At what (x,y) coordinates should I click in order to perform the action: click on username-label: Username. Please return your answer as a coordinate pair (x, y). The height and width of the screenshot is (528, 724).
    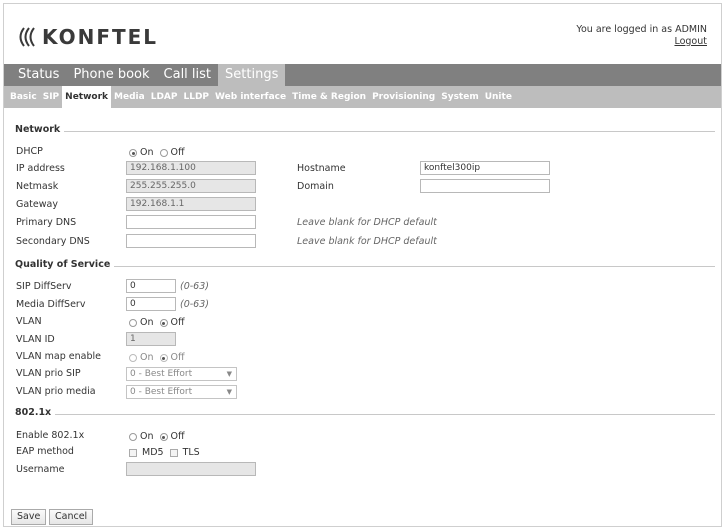
    Looking at the image, I should click on (40, 469).